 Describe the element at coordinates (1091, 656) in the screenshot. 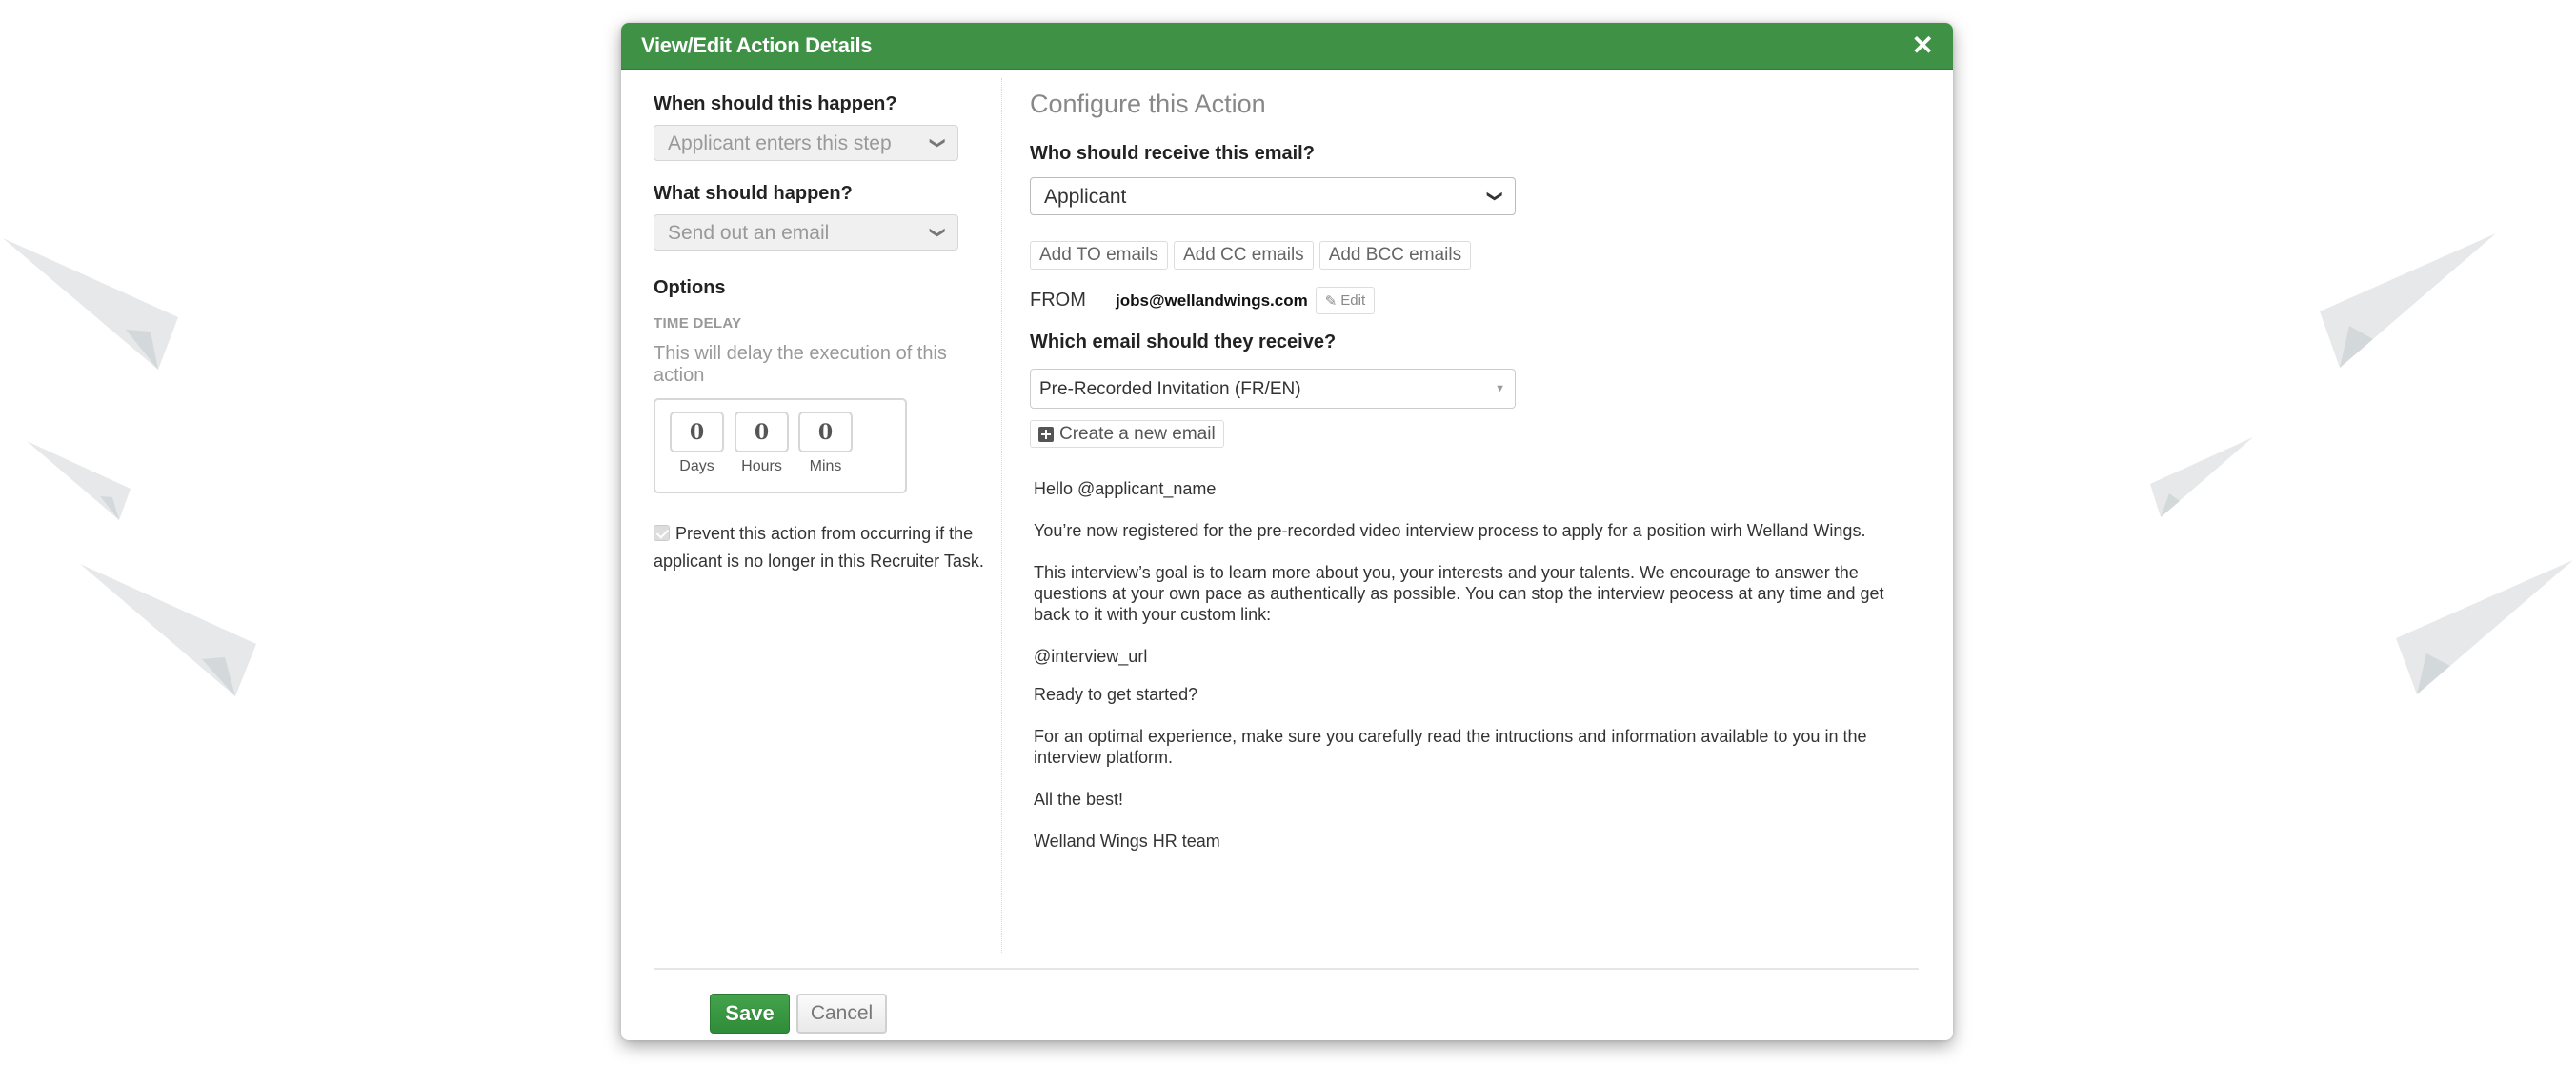

I see `email-body-line: @interview_url` at that location.